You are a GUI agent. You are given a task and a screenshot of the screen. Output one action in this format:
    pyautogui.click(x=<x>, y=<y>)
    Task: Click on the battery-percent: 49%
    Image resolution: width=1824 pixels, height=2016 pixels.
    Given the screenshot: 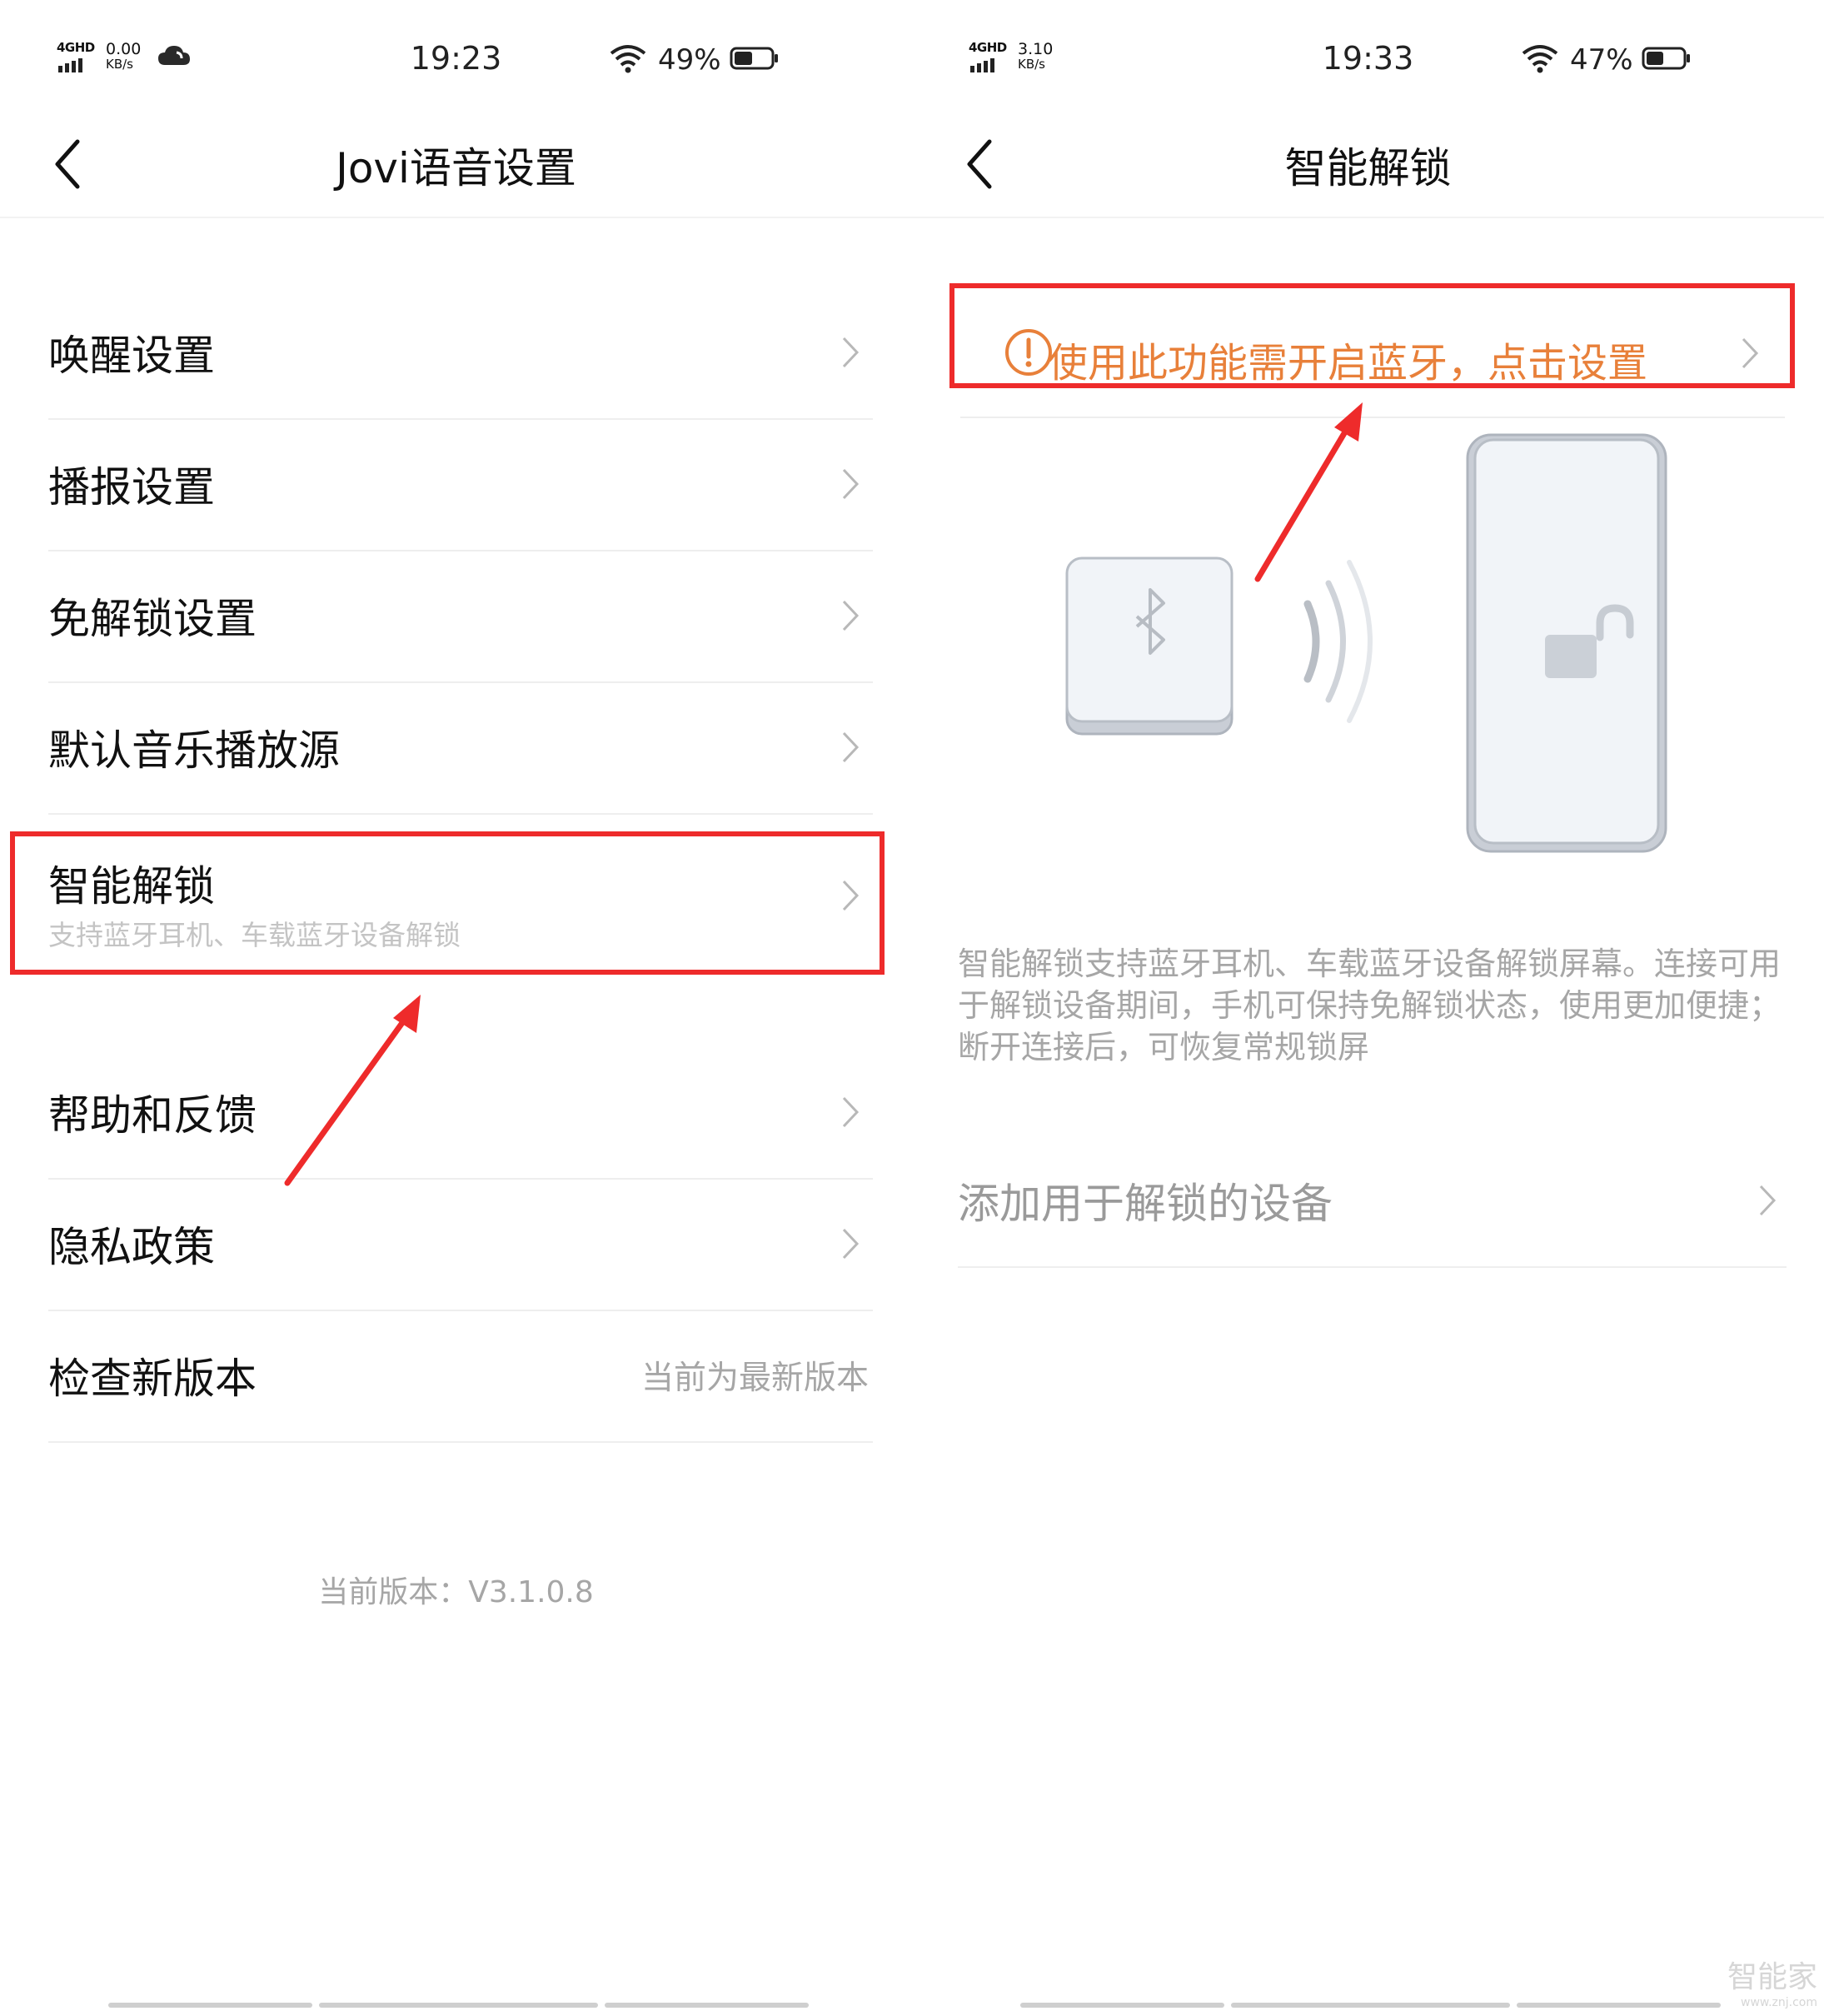 What is the action you would take?
    pyautogui.click(x=689, y=60)
    